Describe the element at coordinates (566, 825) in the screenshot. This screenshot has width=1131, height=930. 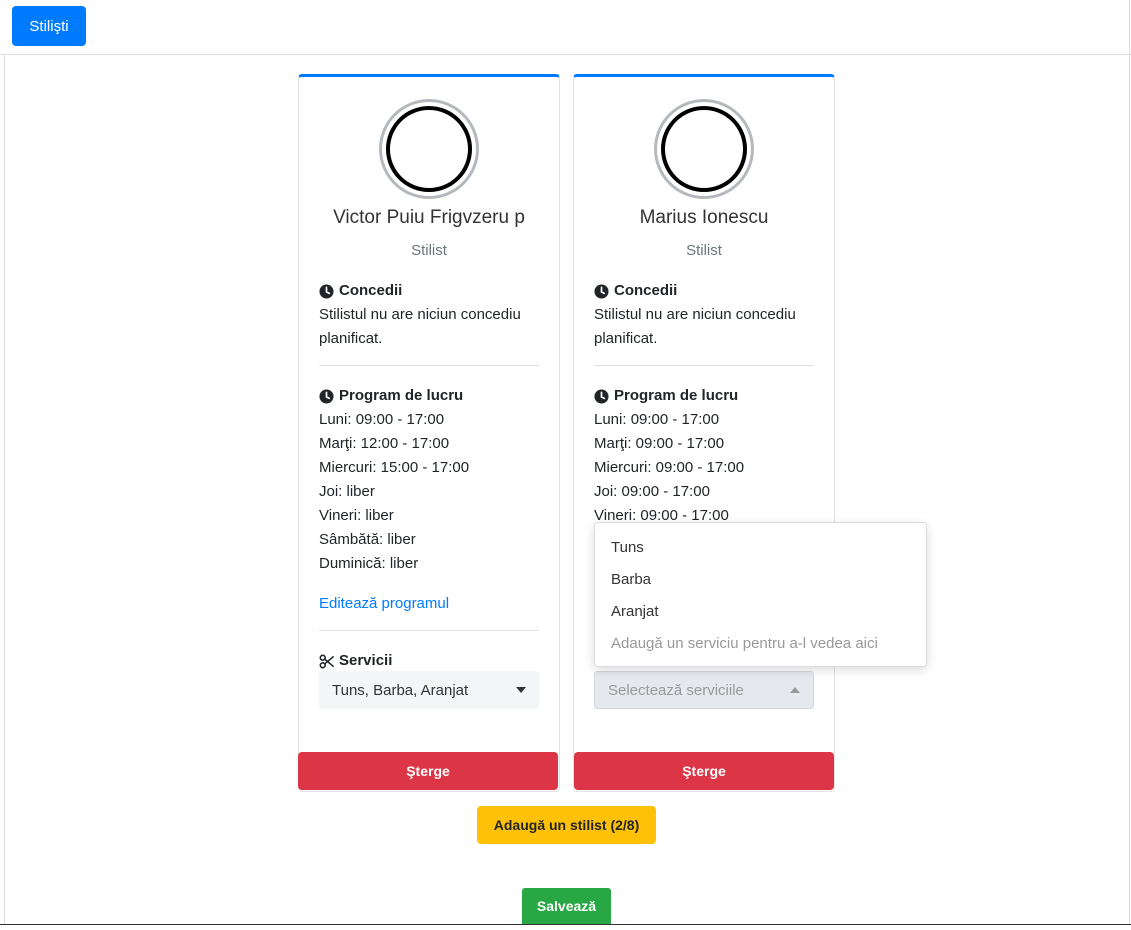
I see `add-stylist-button: Adaugă un stilist (2/8)` at that location.